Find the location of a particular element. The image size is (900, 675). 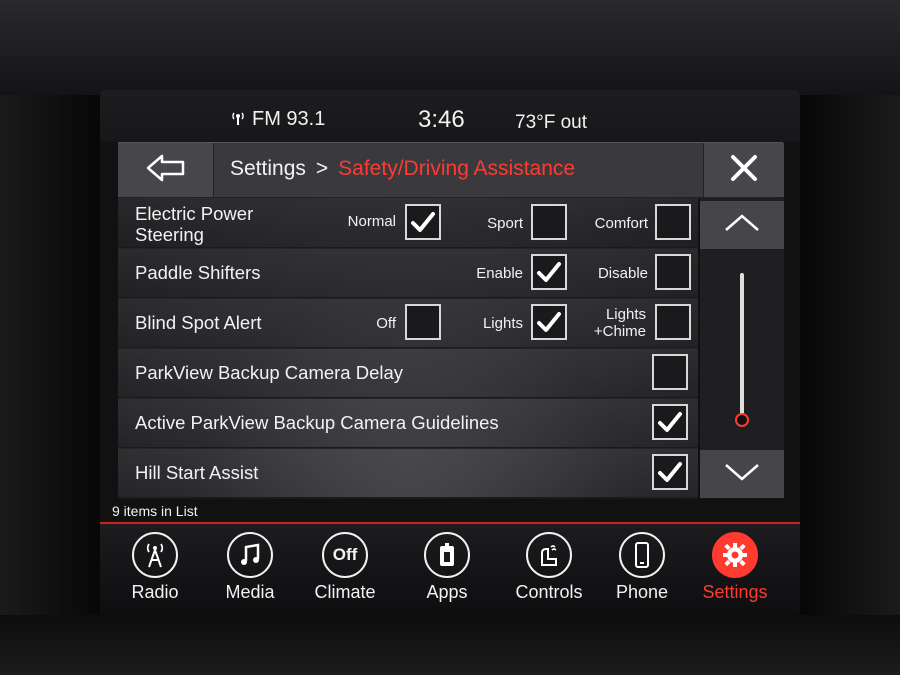

status-time: 3:46 is located at coordinates (441, 119).